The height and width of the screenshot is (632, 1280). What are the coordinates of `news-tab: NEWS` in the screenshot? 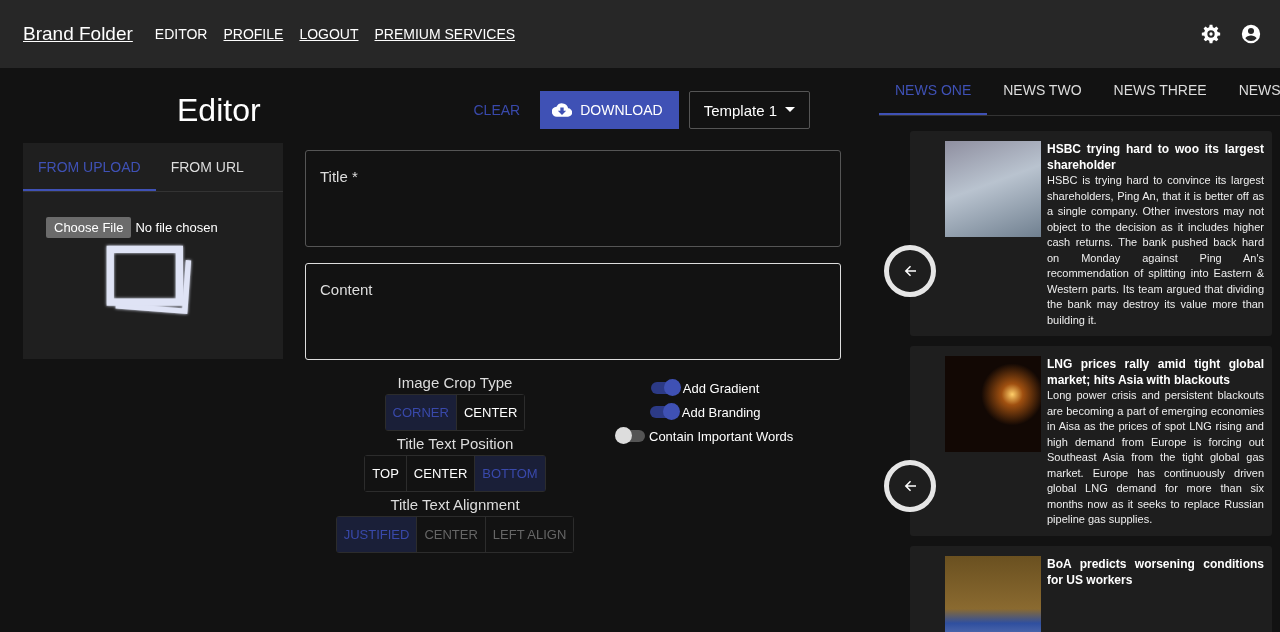 It's located at (1251, 91).